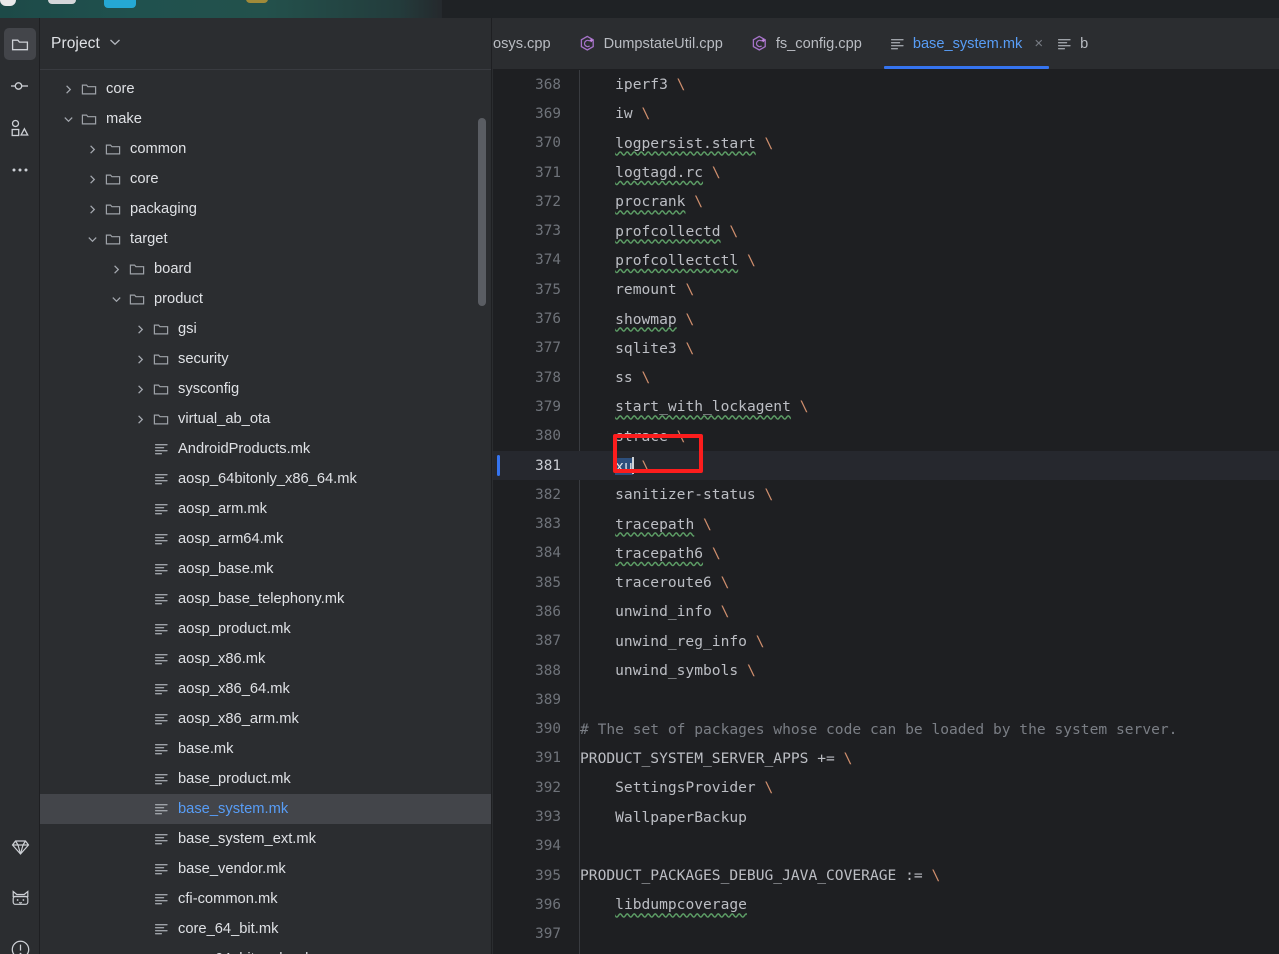  What do you see at coordinates (265, 899) in the screenshot?
I see `tree-item: cfi-common.mk` at bounding box center [265, 899].